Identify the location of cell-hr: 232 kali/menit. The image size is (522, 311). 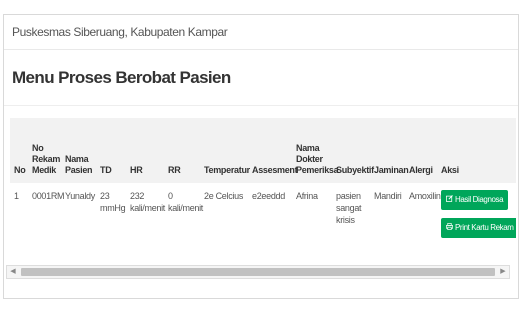
(146, 218).